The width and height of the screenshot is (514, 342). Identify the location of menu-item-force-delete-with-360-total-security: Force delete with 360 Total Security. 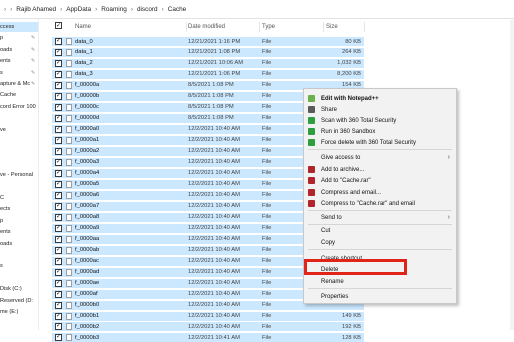
(380, 142).